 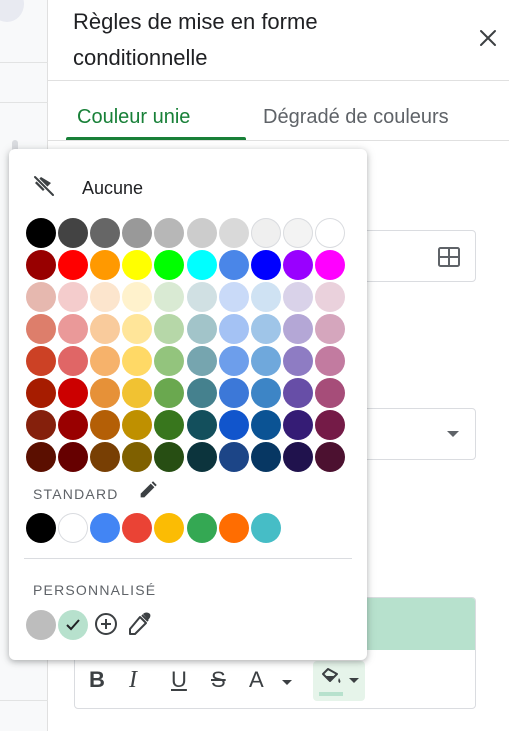 What do you see at coordinates (179, 680) in the screenshot?
I see `underline-button: U` at bounding box center [179, 680].